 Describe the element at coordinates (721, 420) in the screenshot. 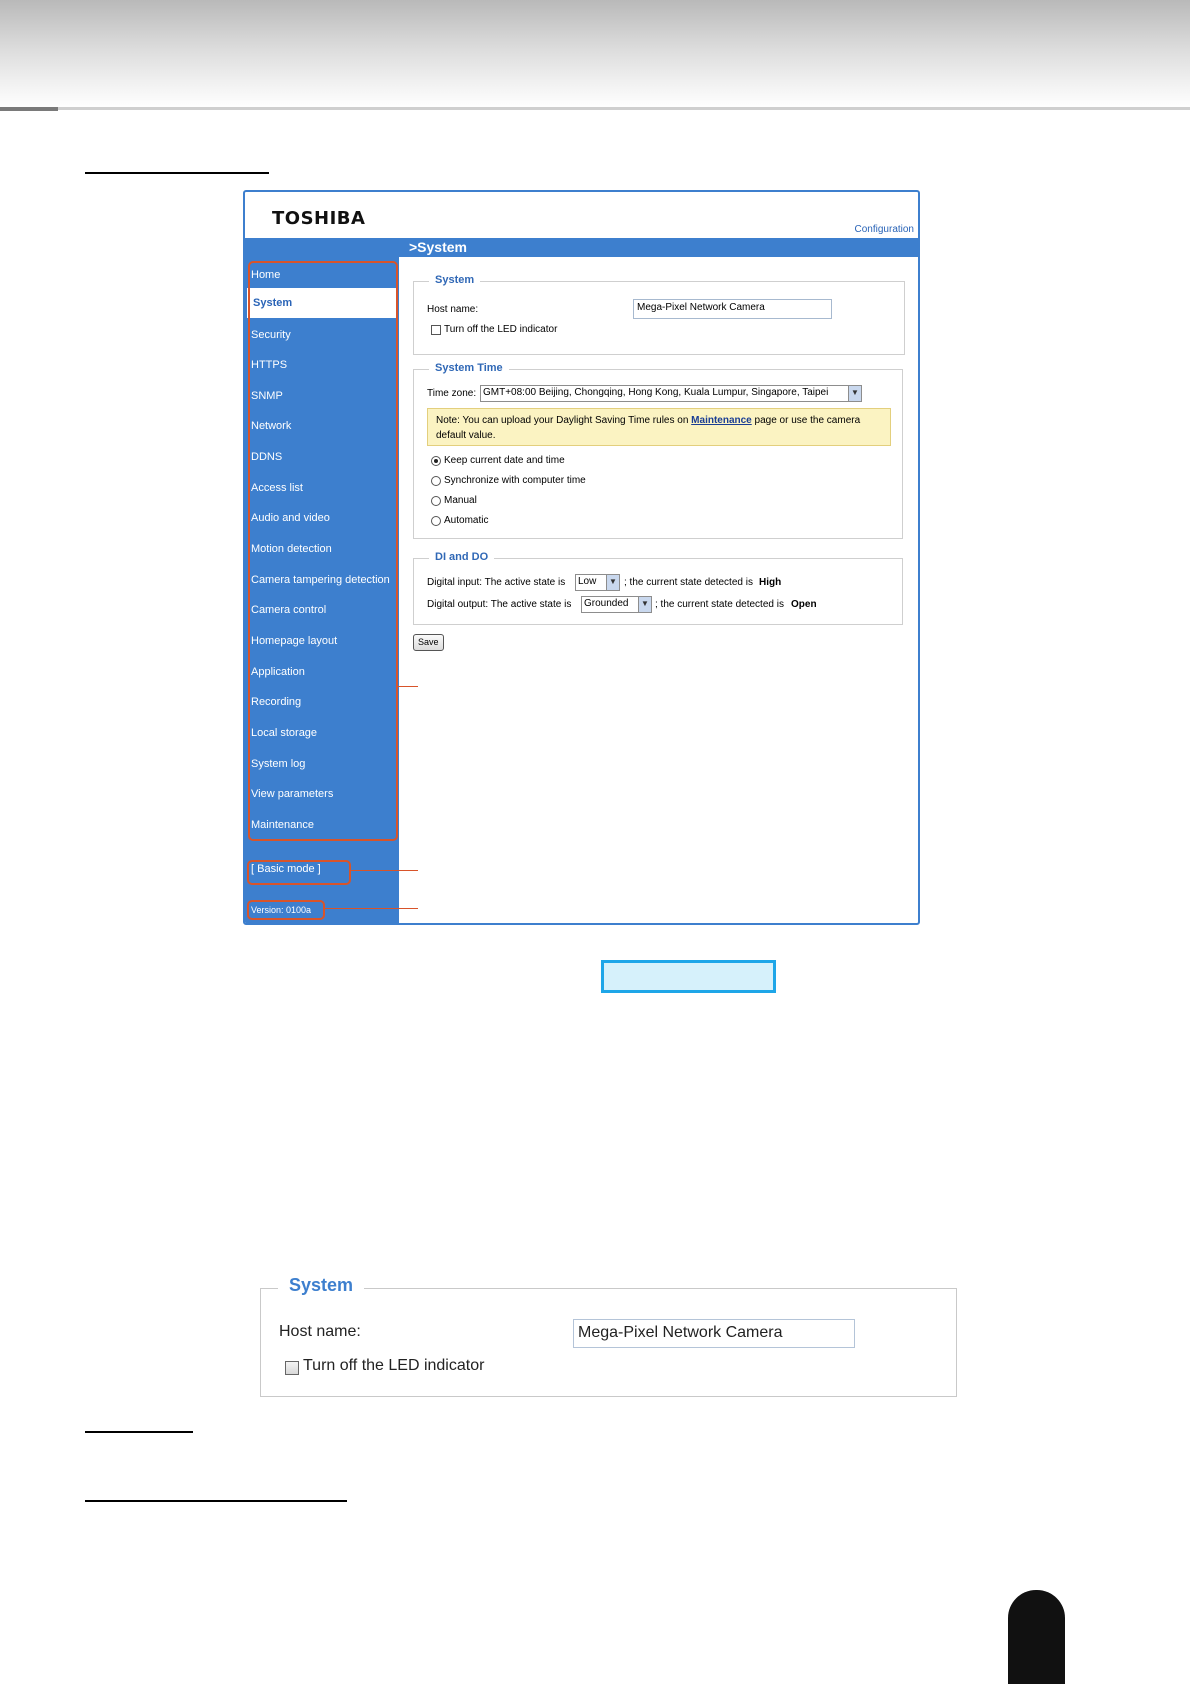

I see `maintenance-link: Maintenance` at that location.